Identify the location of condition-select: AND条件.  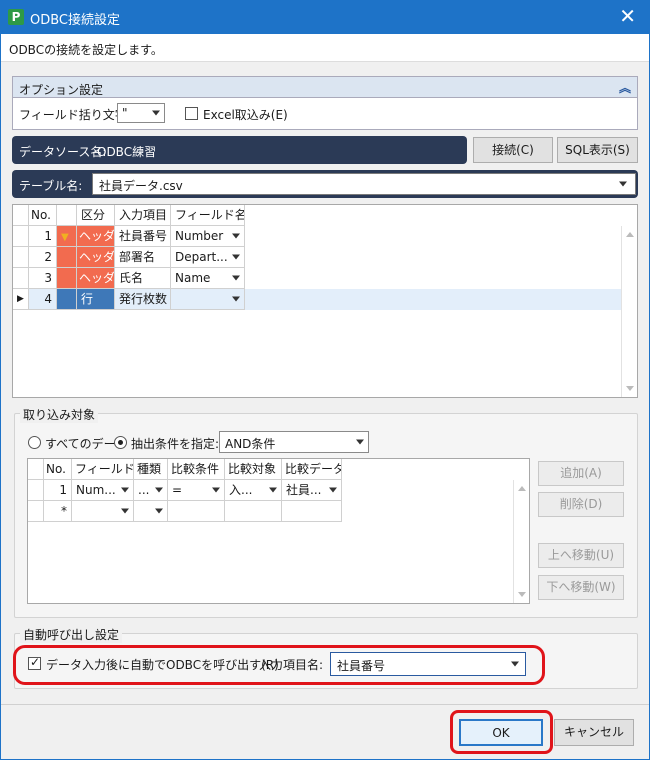
(294, 442).